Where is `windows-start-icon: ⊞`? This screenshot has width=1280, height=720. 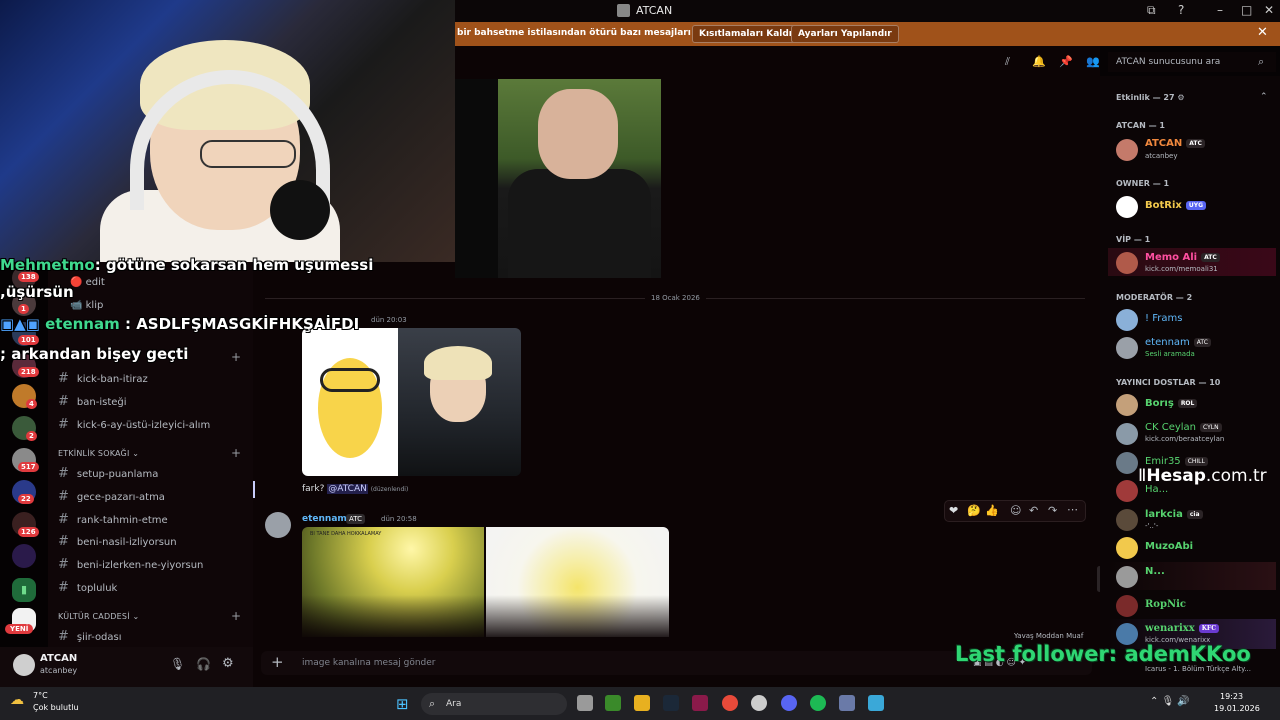 windows-start-icon: ⊞ is located at coordinates (402, 704).